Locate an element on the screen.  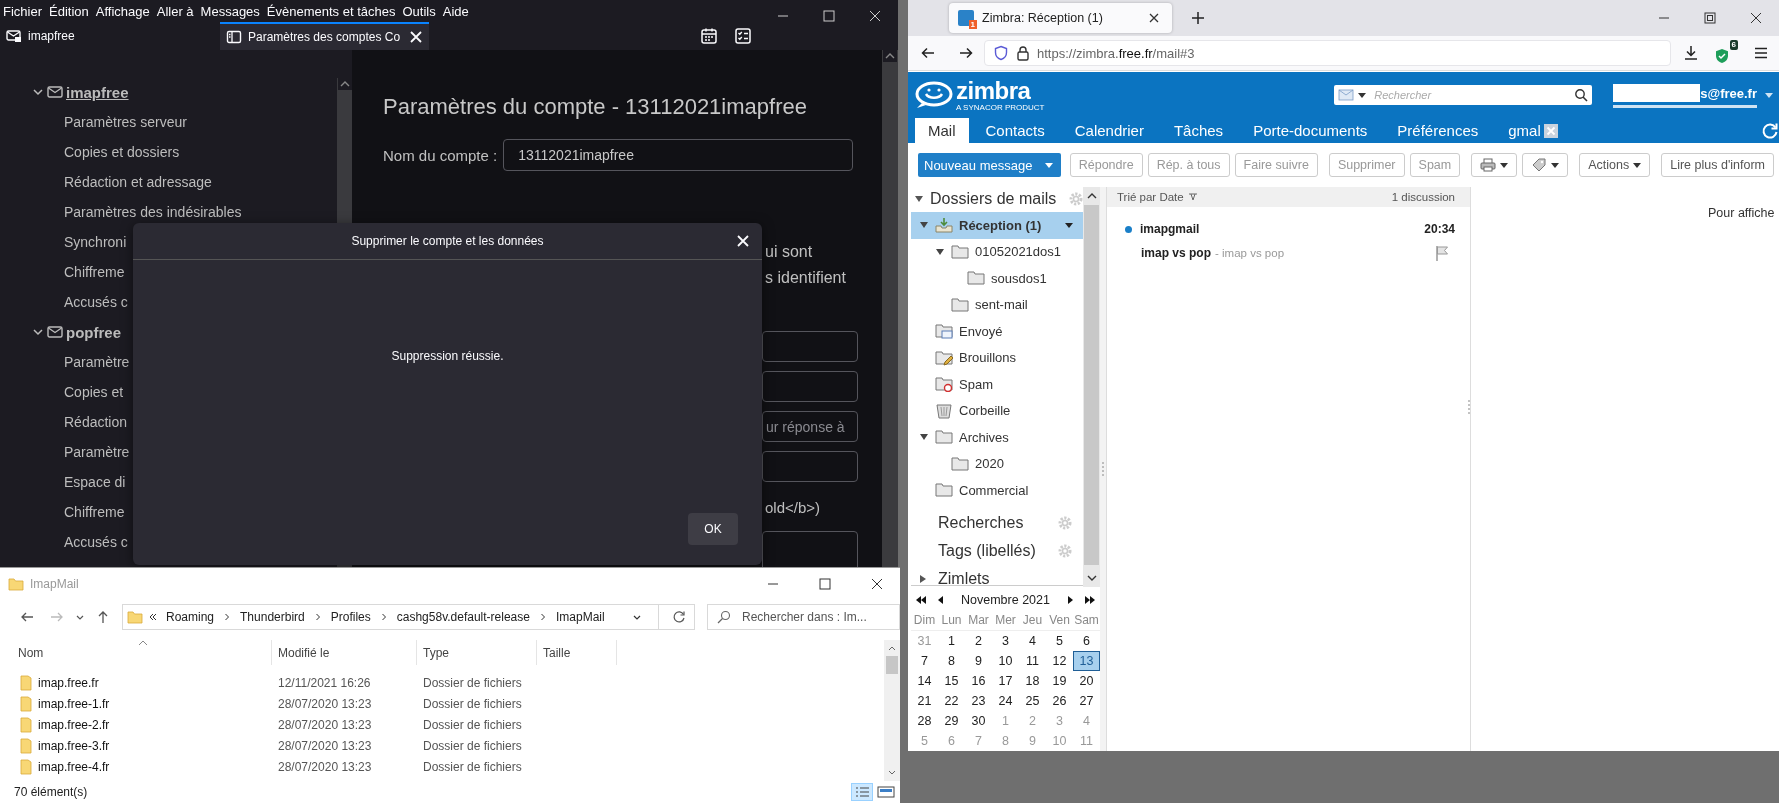
download-icon is located at coordinates (1691, 53).